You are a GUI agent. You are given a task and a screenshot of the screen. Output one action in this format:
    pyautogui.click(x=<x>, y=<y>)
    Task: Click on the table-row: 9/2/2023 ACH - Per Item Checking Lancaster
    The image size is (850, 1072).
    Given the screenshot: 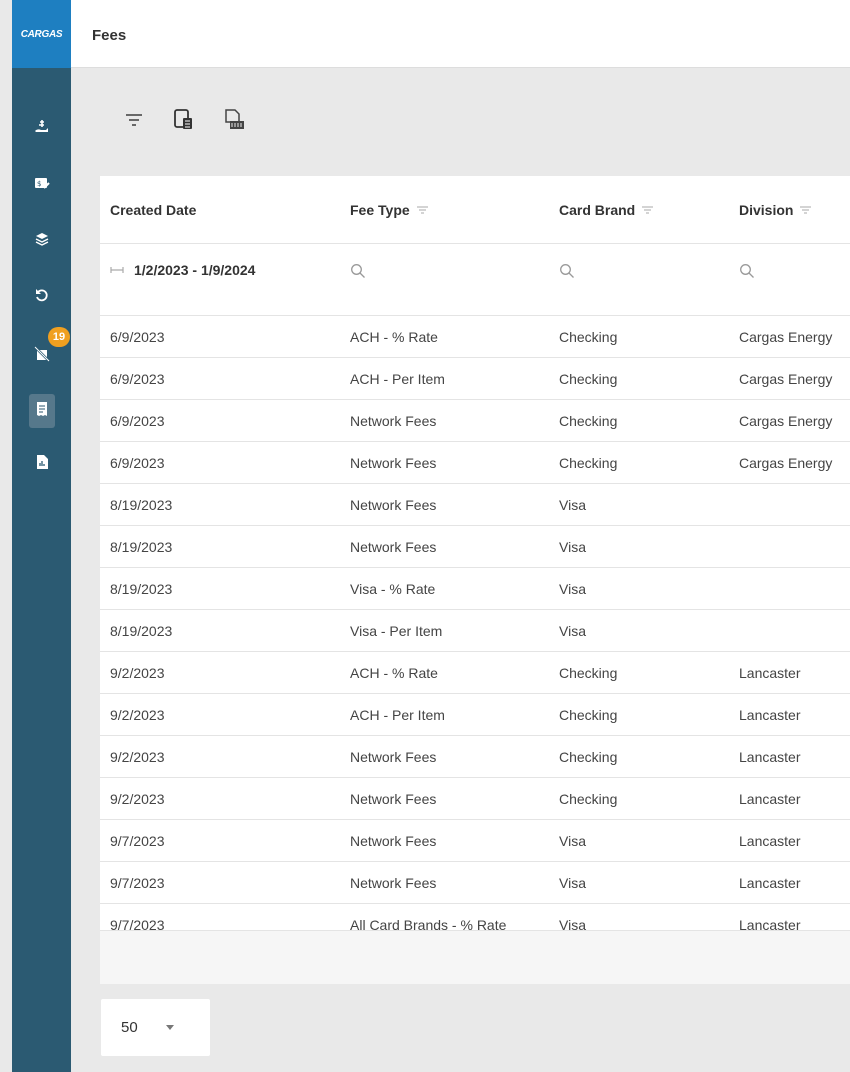 What is the action you would take?
    pyautogui.click(x=475, y=715)
    